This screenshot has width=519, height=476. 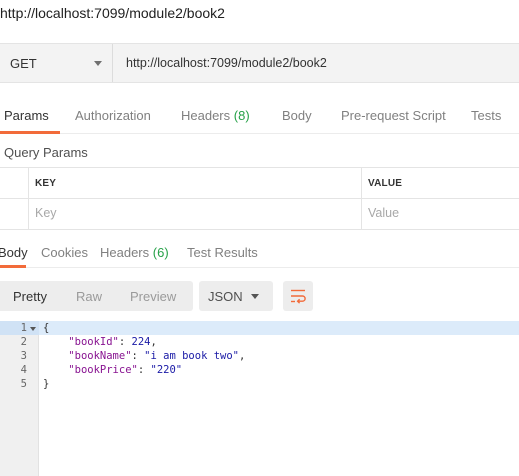 What do you see at coordinates (23, 342) in the screenshot?
I see `line-number: 2` at bounding box center [23, 342].